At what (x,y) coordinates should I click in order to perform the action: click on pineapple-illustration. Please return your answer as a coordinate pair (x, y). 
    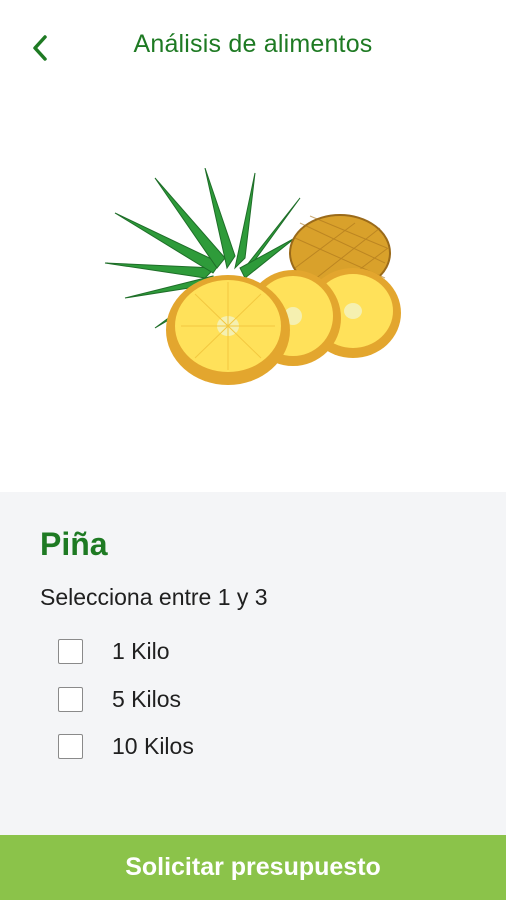
    Looking at the image, I should click on (252, 276).